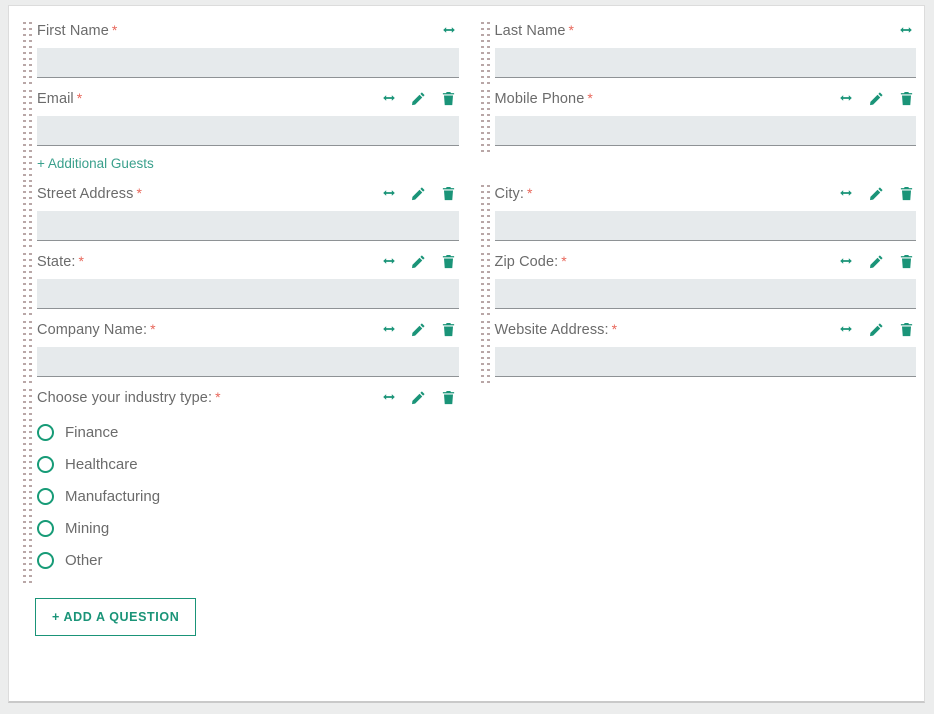  I want to click on radio-option-finance: Finance, so click(248, 432).